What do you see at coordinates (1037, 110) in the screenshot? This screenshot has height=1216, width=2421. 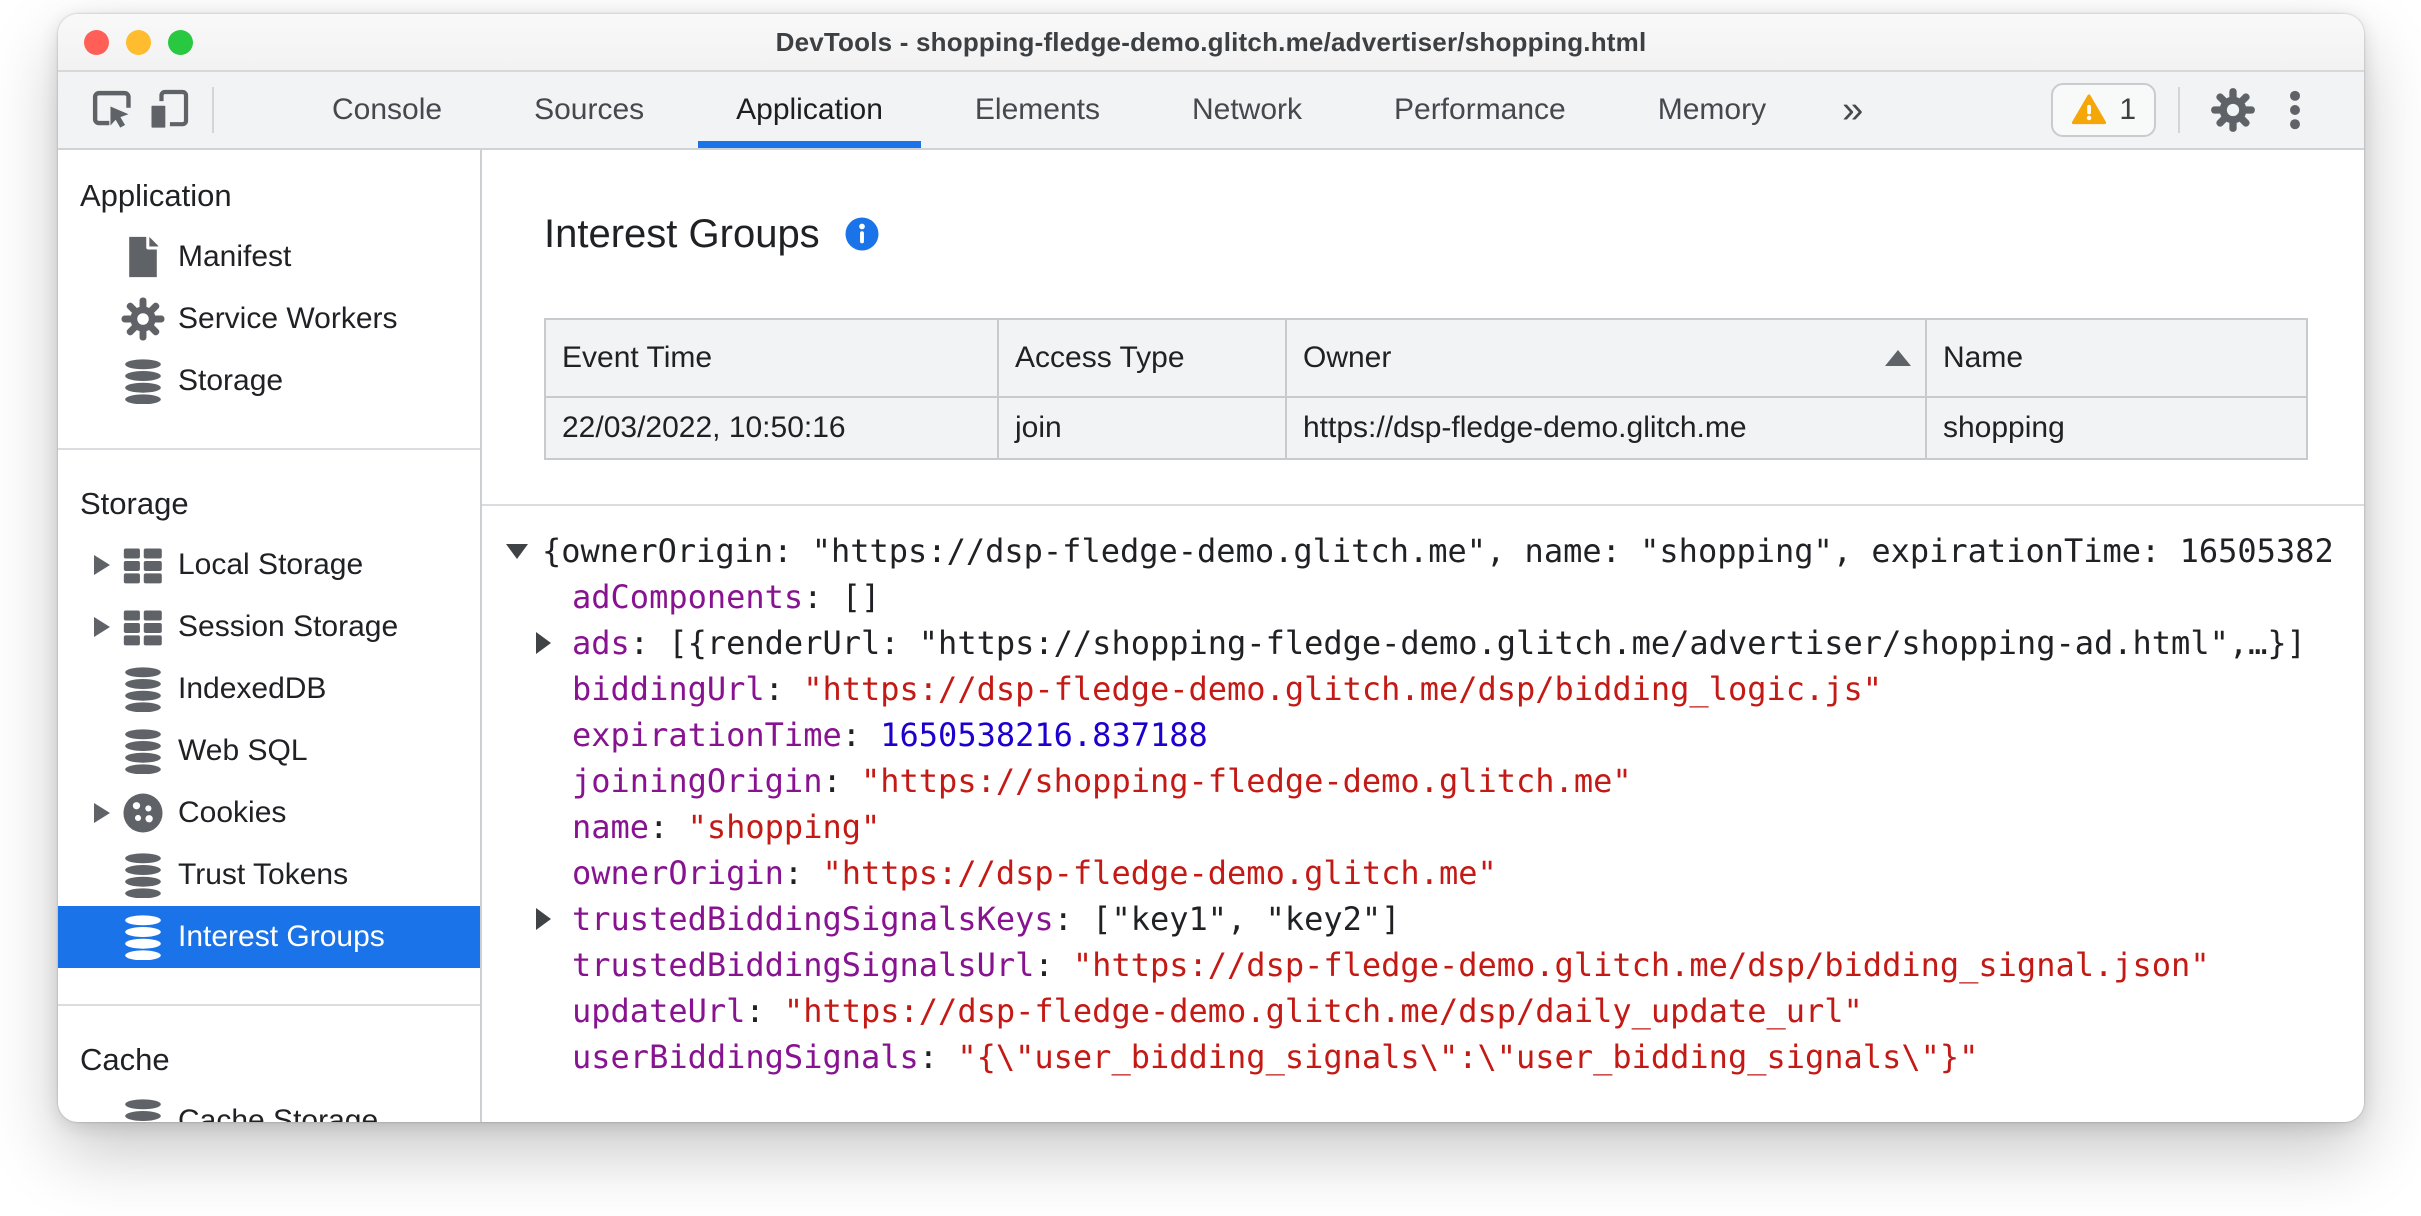 I see `tab-elements: Elements` at bounding box center [1037, 110].